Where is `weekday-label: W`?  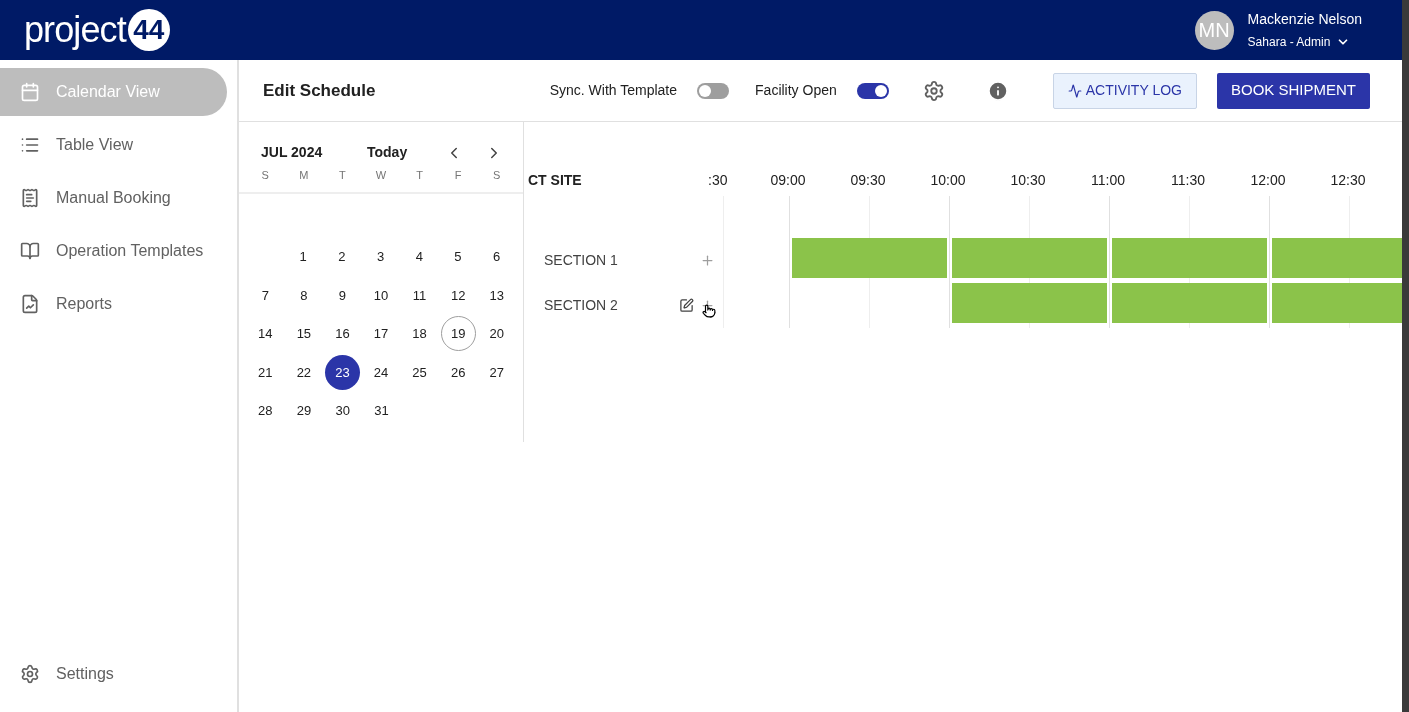 weekday-label: W is located at coordinates (381, 175).